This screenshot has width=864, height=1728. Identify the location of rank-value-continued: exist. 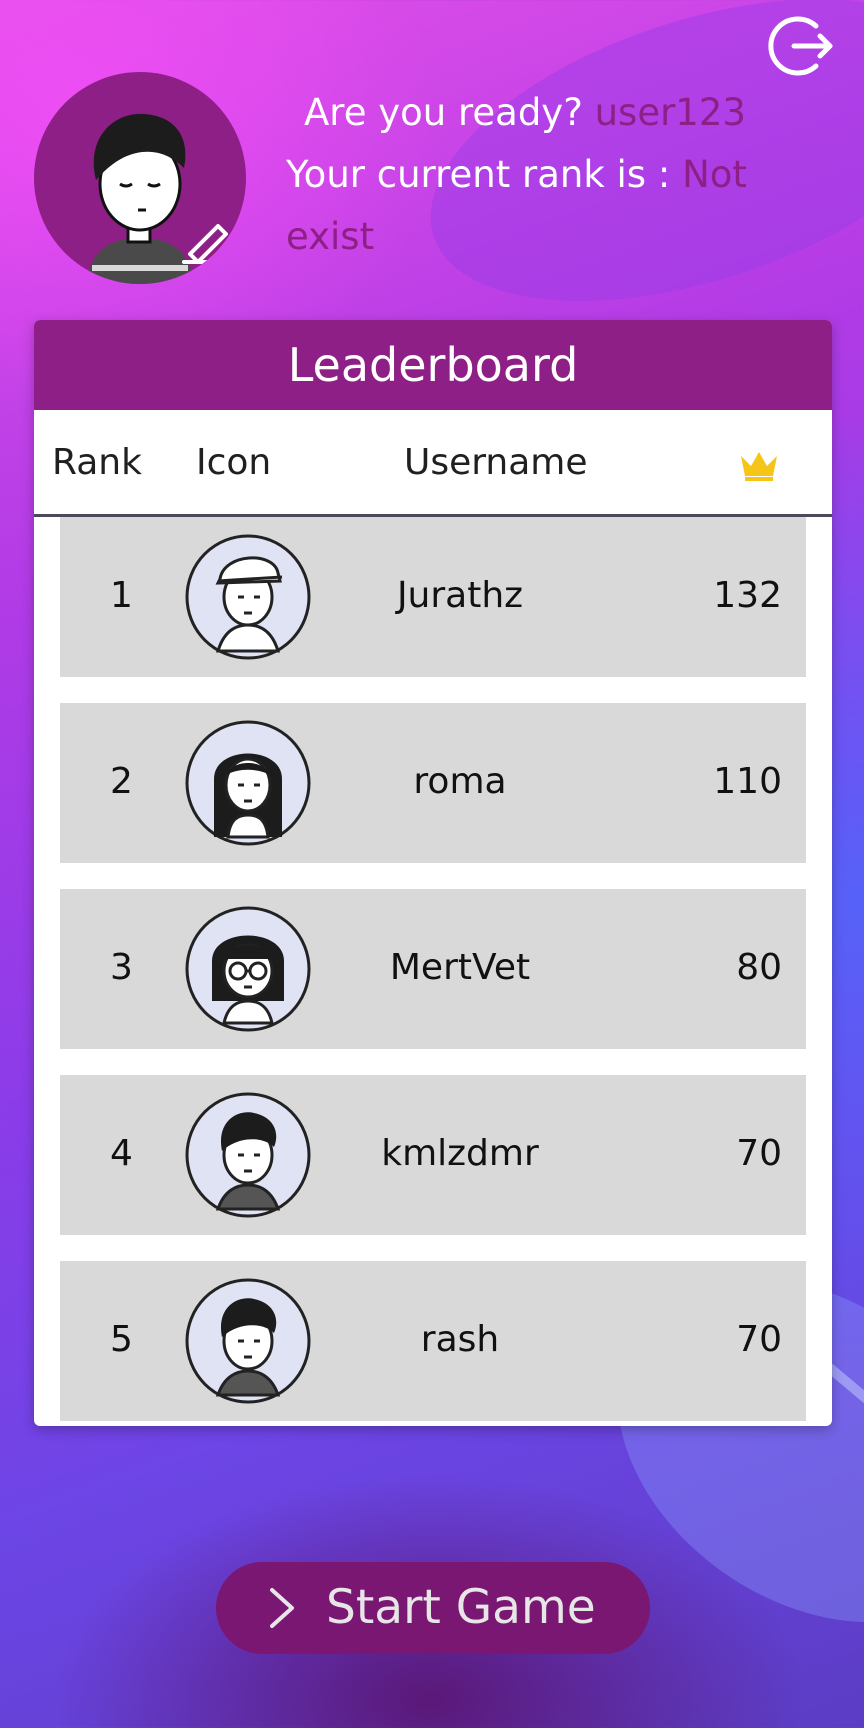
(330, 236).